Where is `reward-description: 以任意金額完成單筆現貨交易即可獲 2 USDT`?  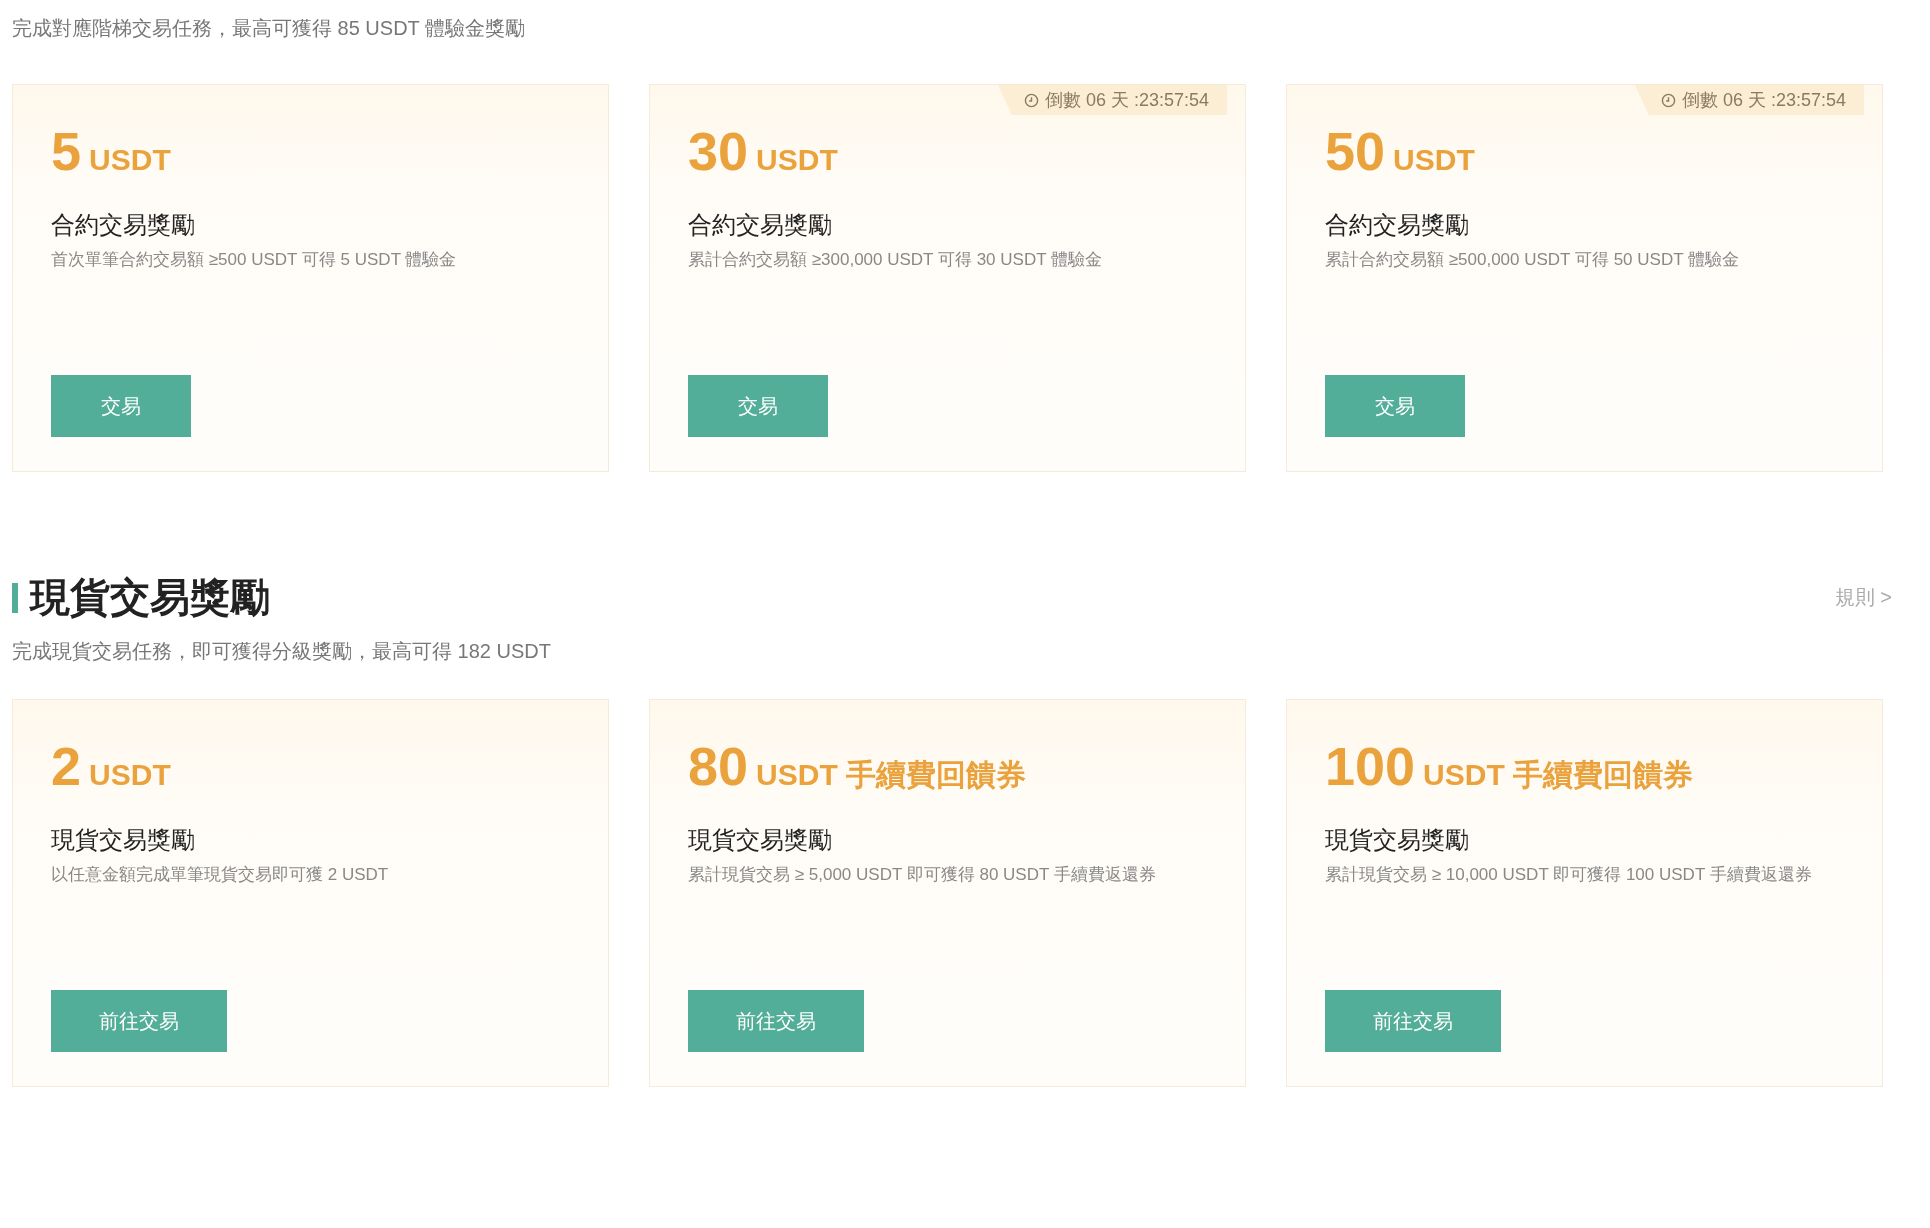 reward-description: 以任意金額完成單筆現貨交易即可獲 2 USDT is located at coordinates (220, 875).